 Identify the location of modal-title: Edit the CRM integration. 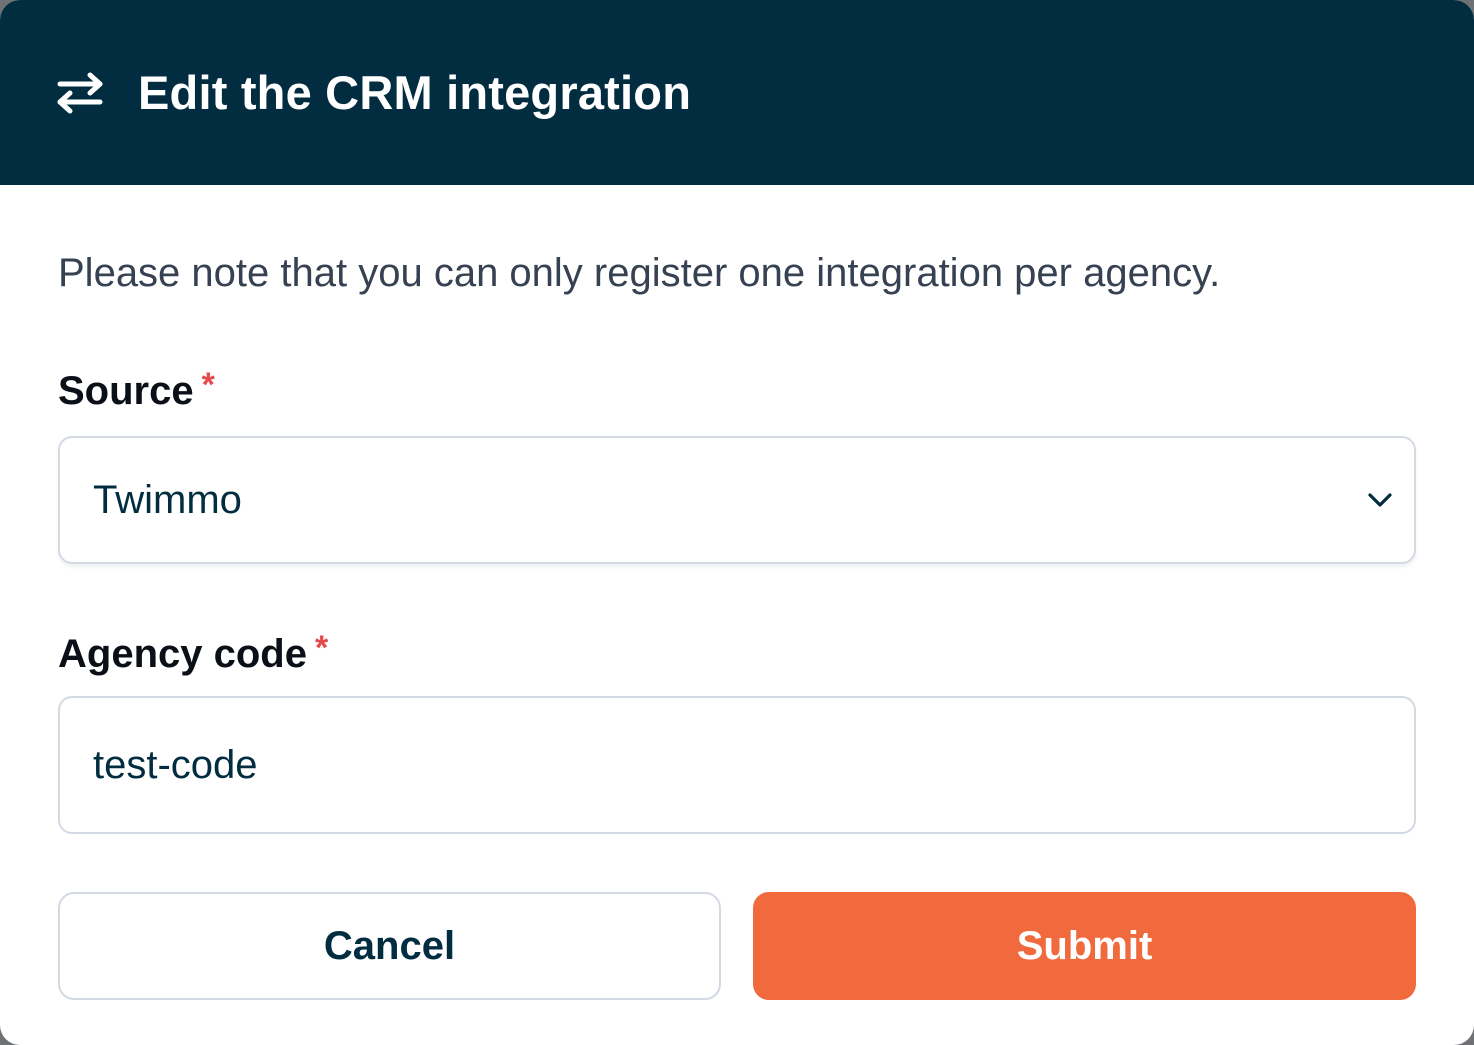
(415, 92).